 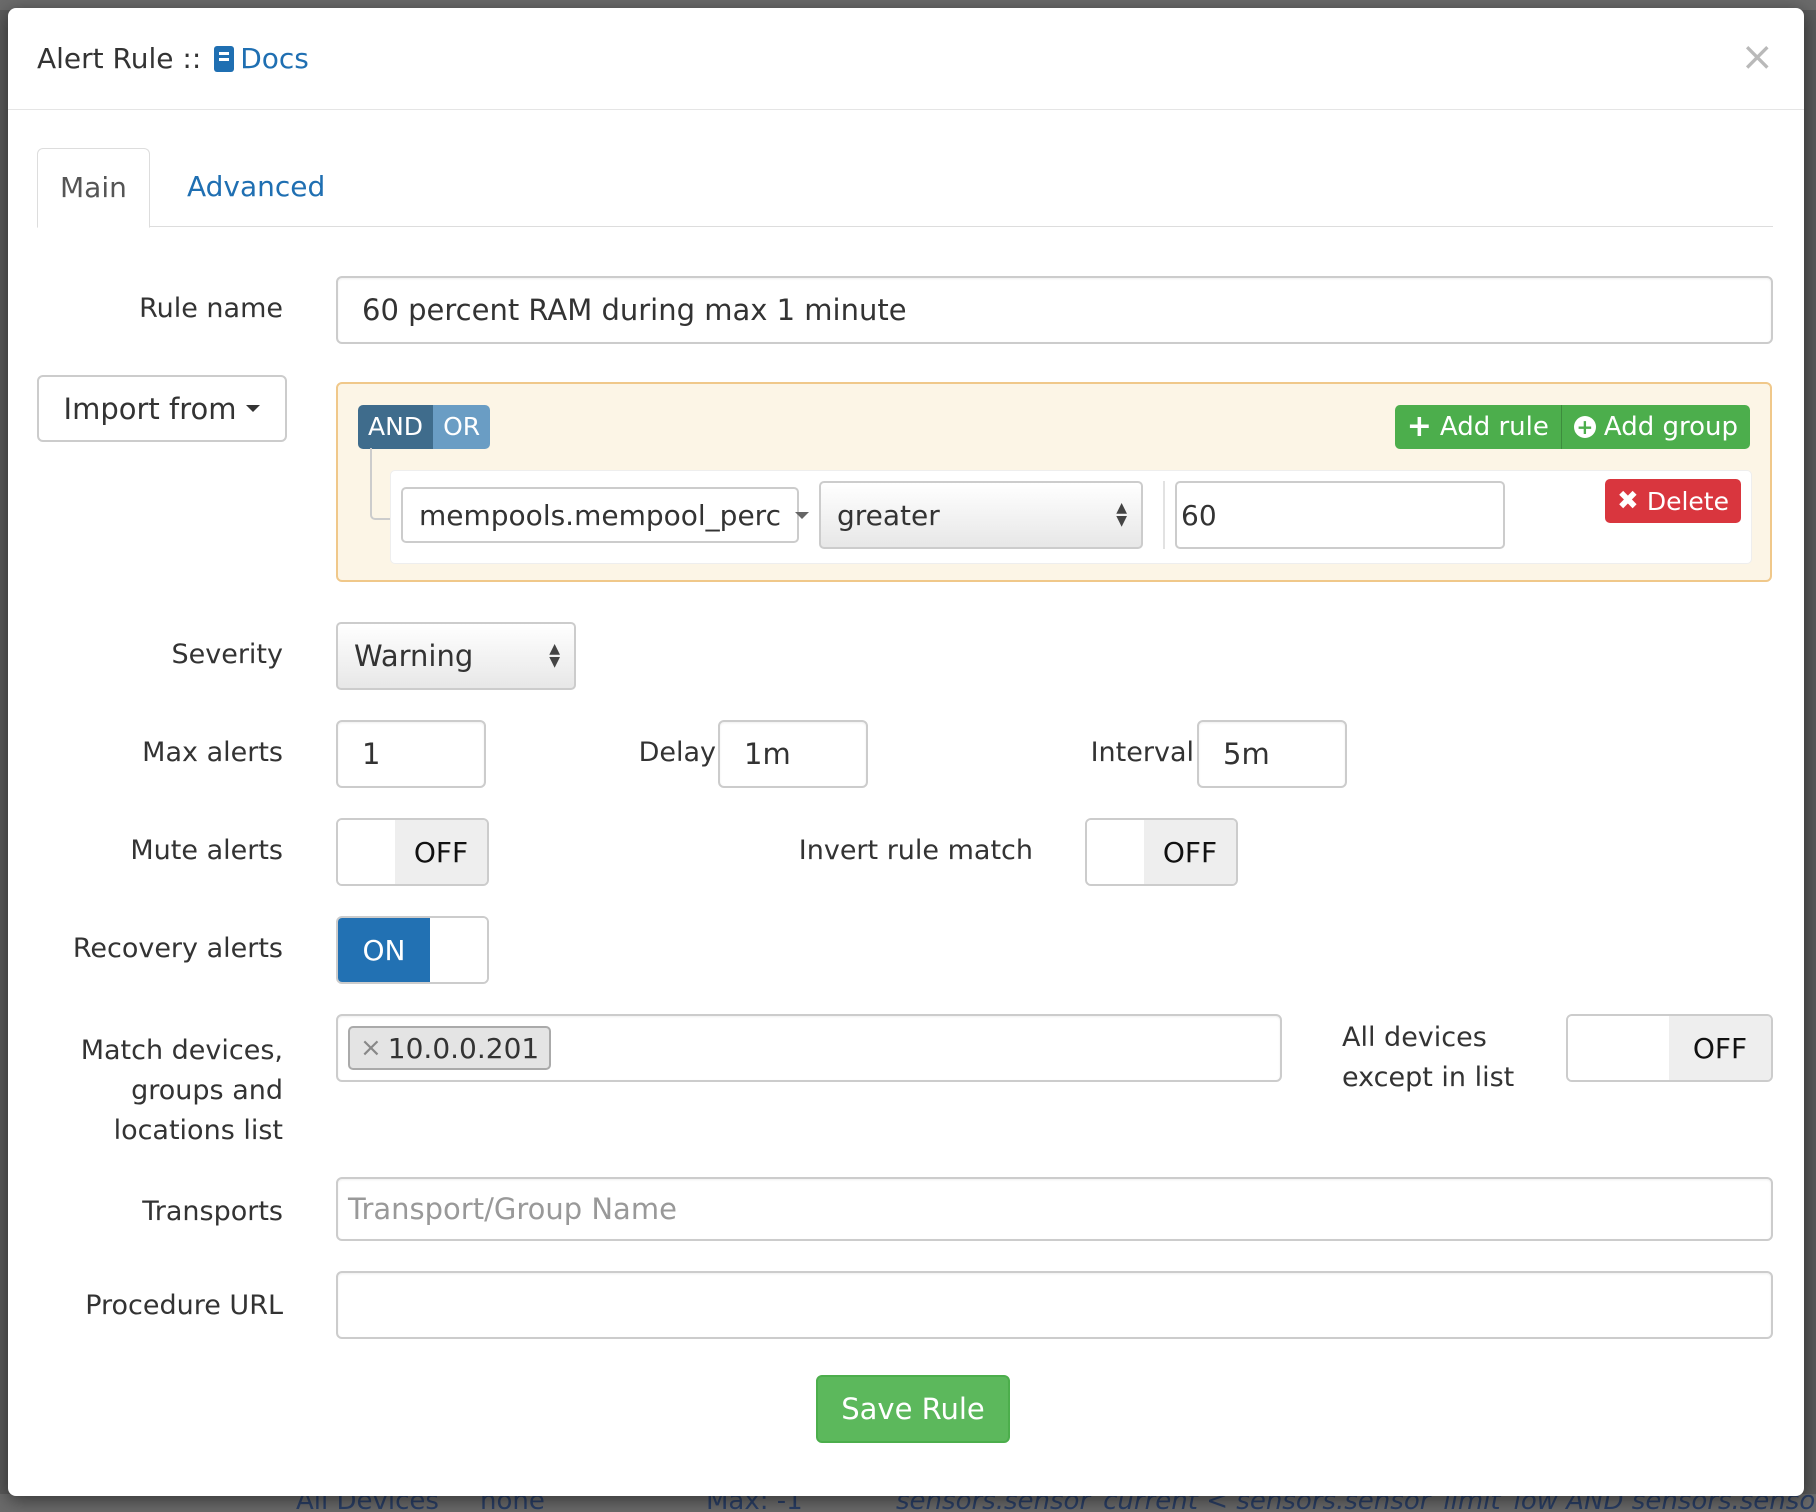 I want to click on rule-divider, so click(x=1164, y=515).